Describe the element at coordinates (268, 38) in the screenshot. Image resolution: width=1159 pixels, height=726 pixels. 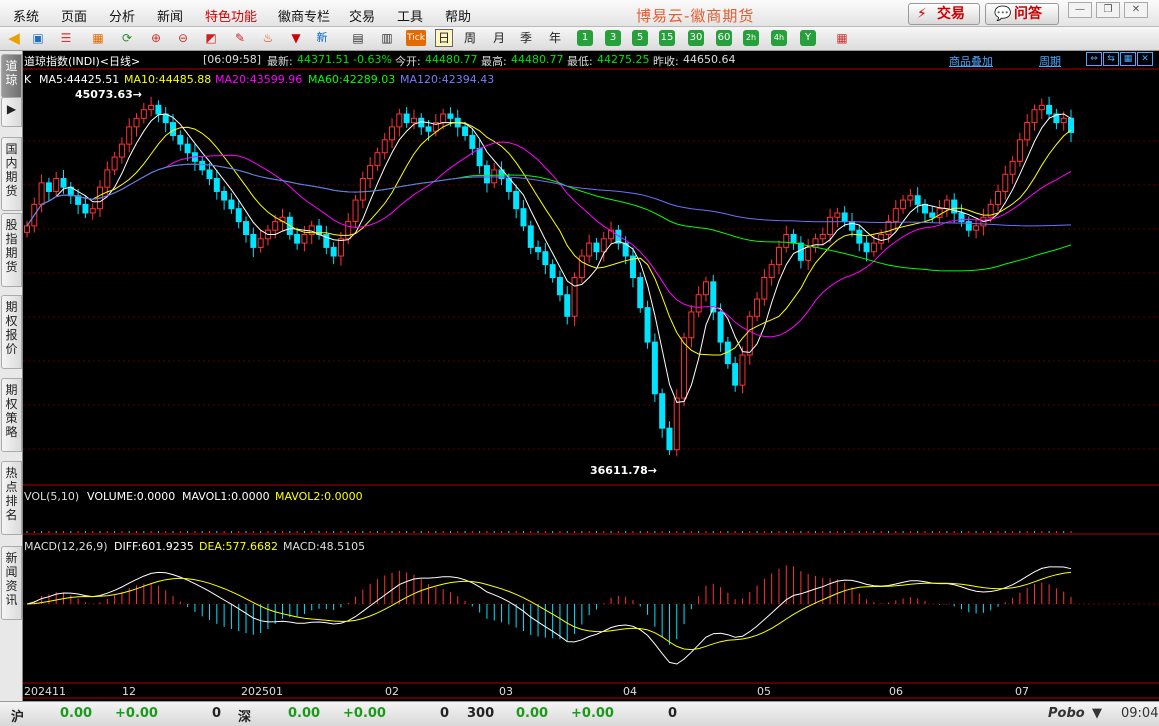
I see `bell-icon: ♨` at that location.